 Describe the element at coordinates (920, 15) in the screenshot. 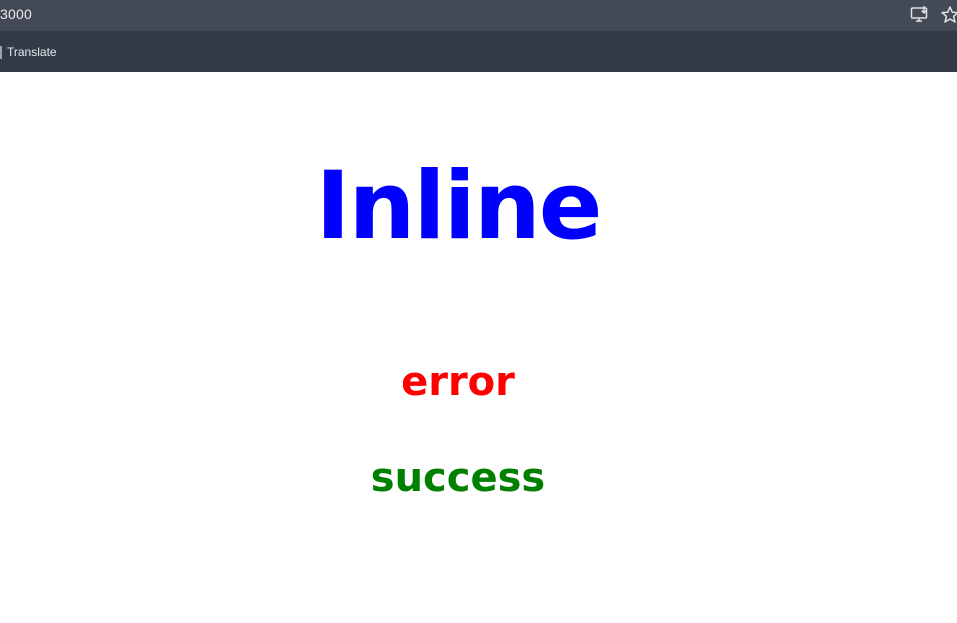

I see `install-app-icon` at that location.